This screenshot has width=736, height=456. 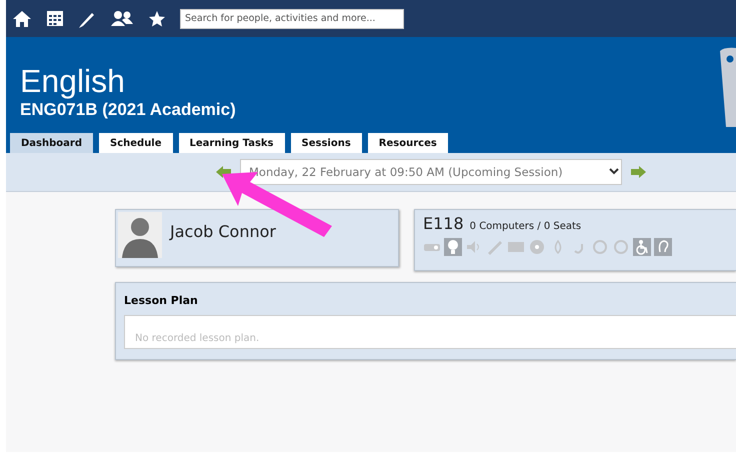 What do you see at coordinates (157, 19) in the screenshot?
I see `star-icon` at bounding box center [157, 19].